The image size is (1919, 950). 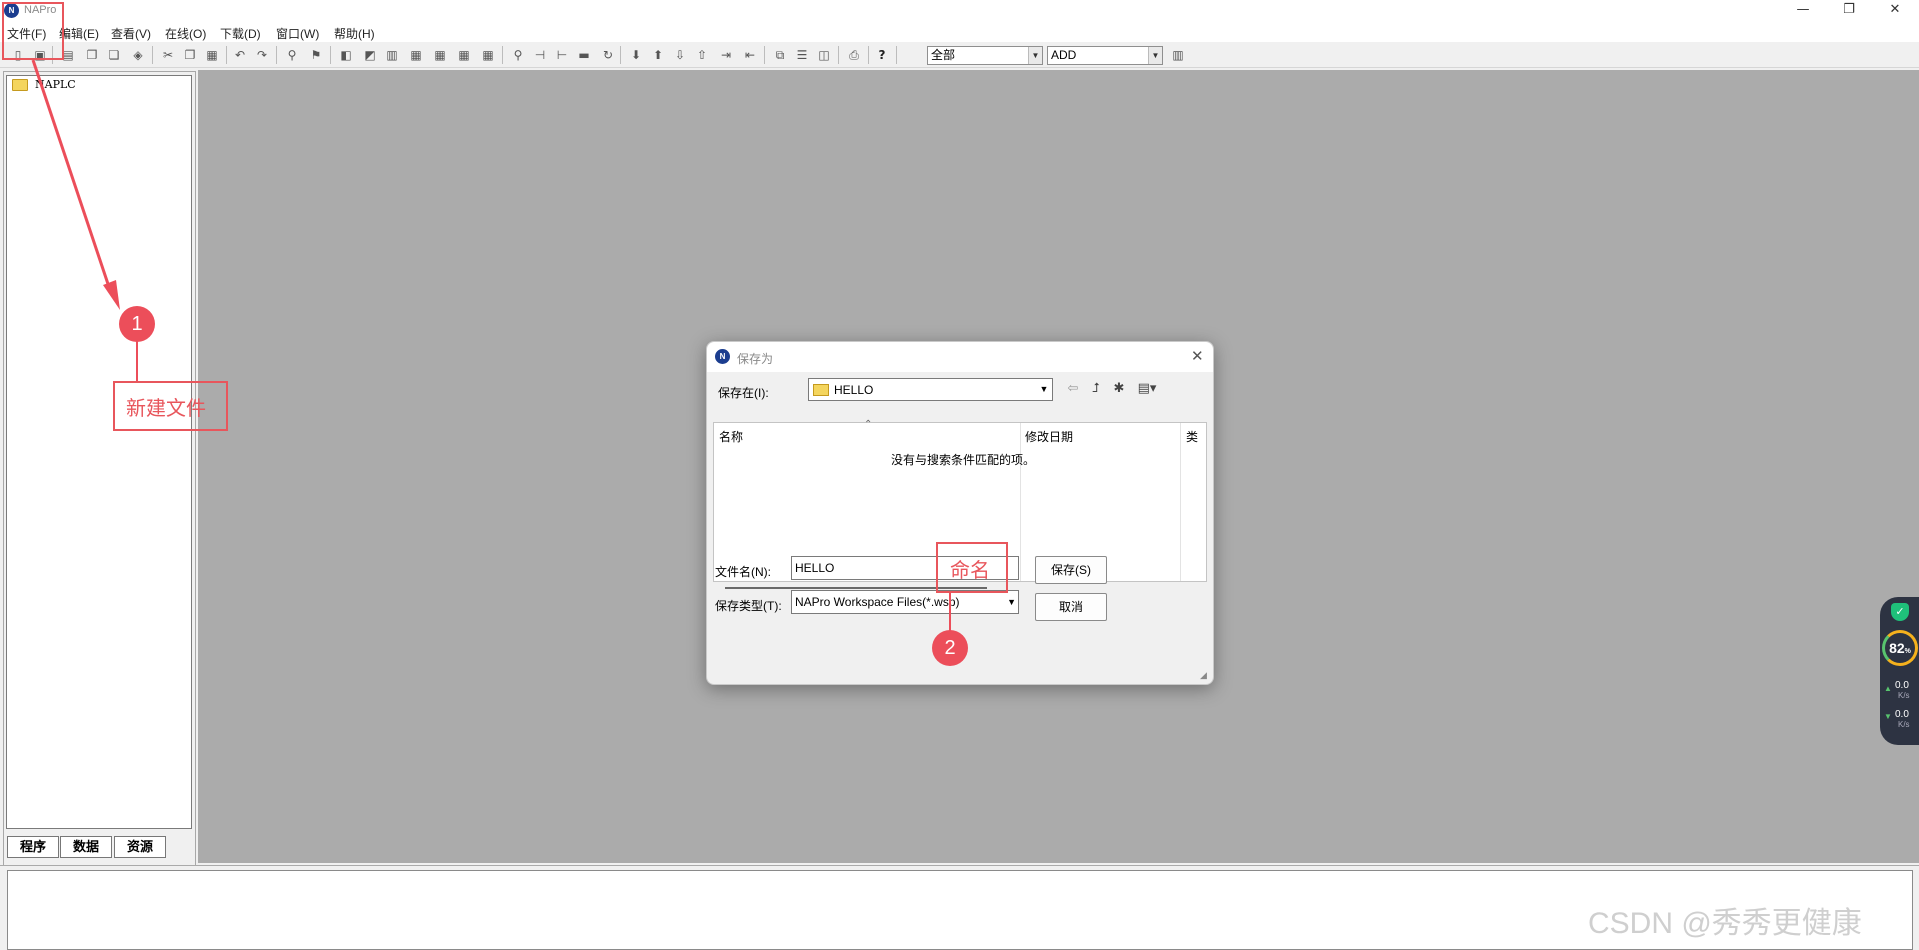 I want to click on tab-program: 程序, so click(x=33, y=847).